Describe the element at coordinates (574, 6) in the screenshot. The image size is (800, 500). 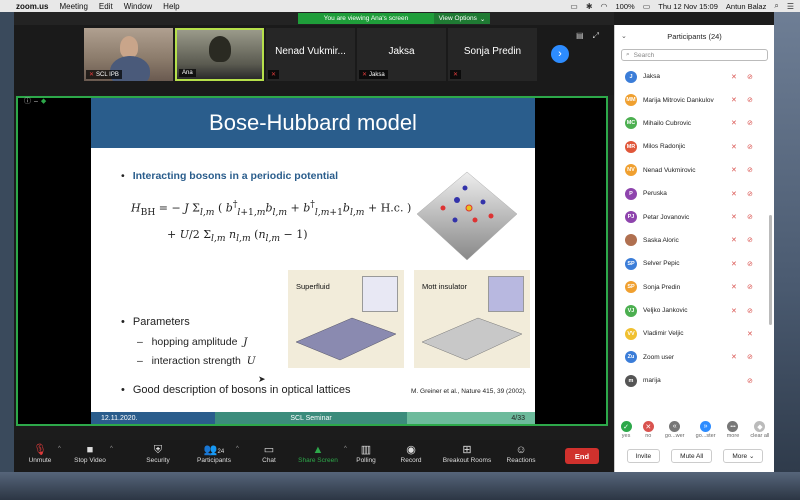
I see `zoom-status-icon: ▭` at that location.